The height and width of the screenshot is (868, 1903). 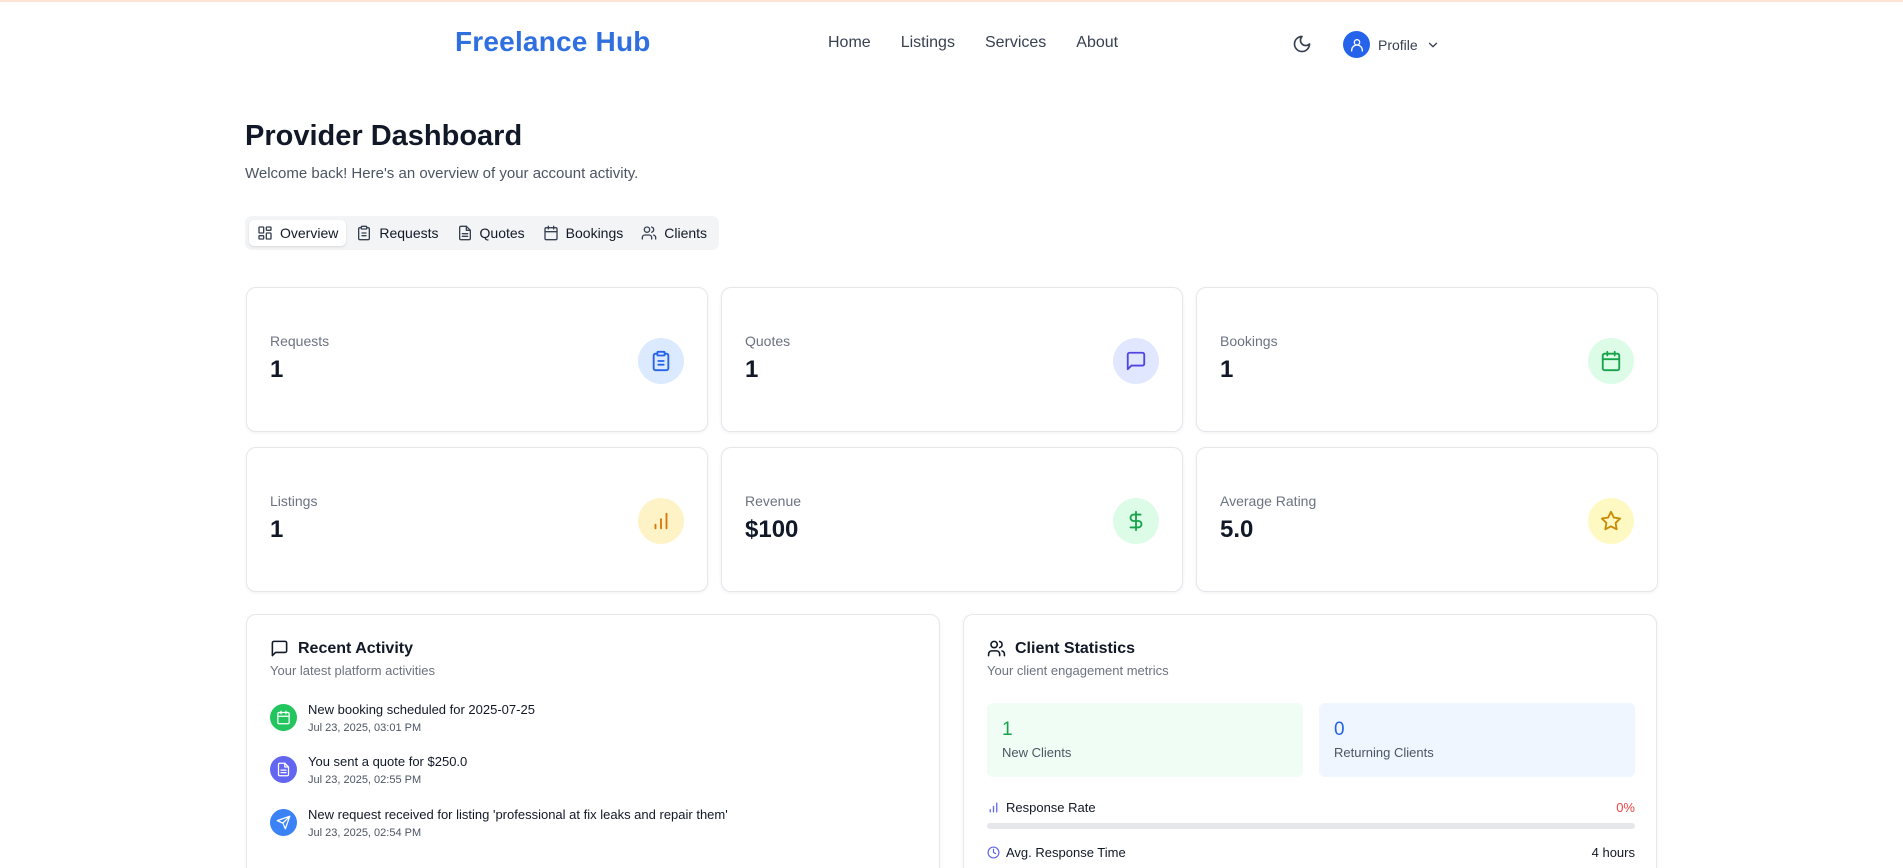 What do you see at coordinates (409, 233) in the screenshot?
I see `tab-label: Requests` at bounding box center [409, 233].